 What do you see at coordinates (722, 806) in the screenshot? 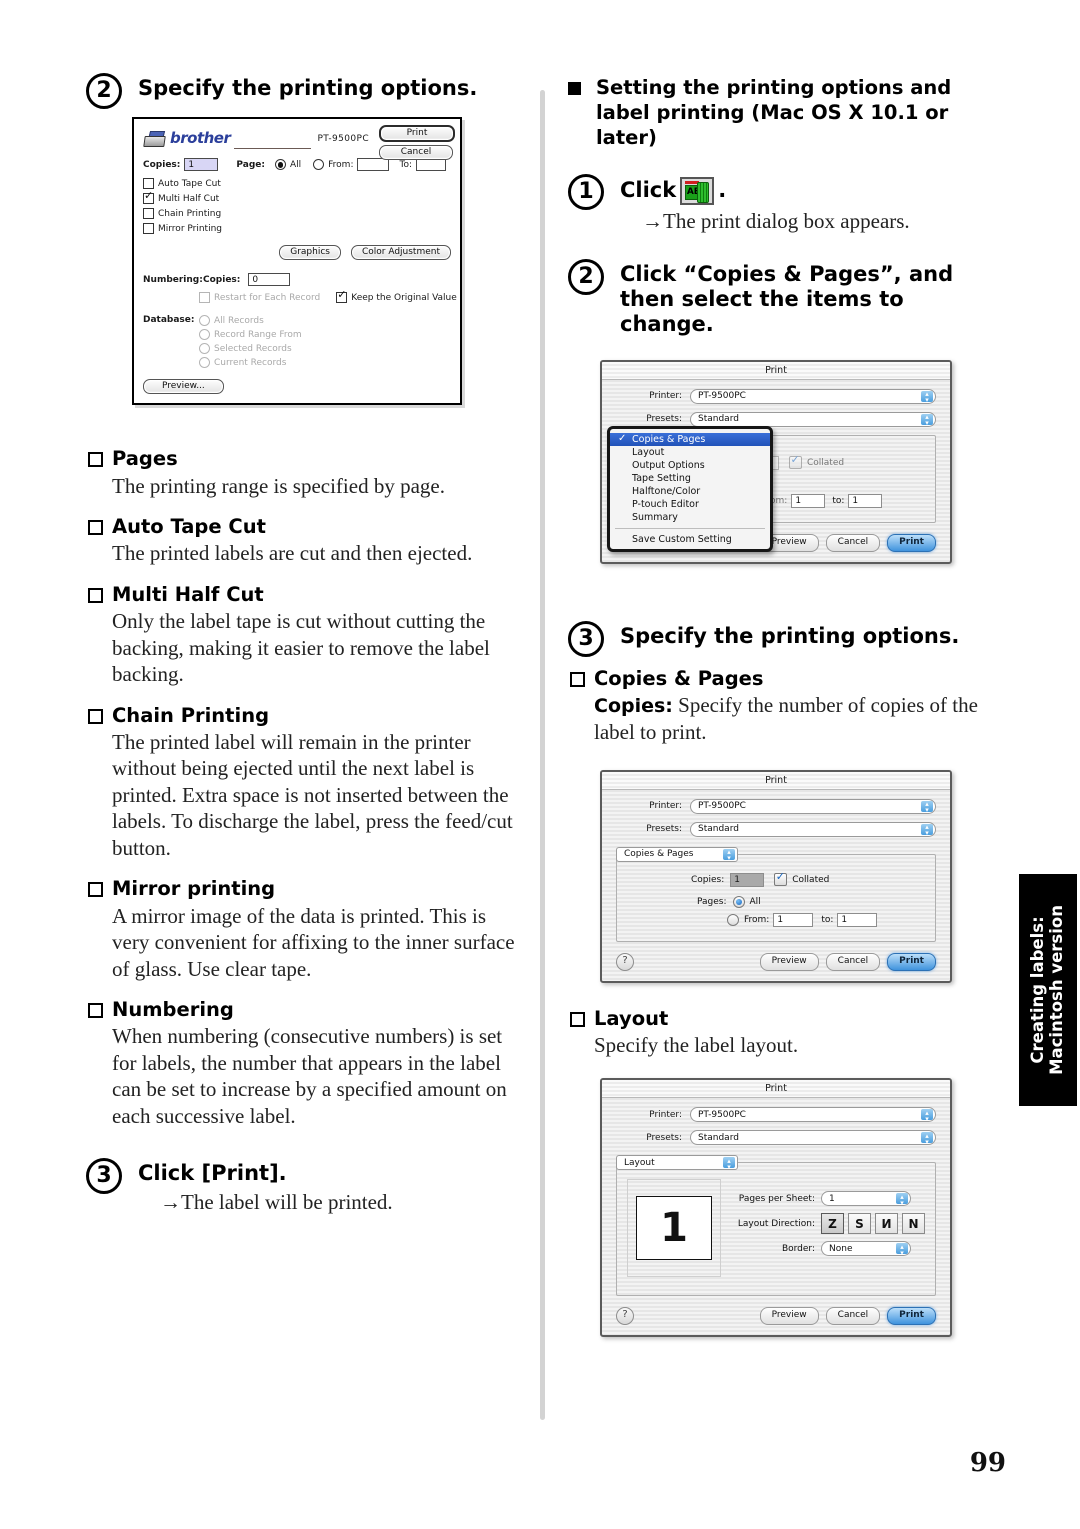
I see `printer-value: PT-9500PC` at bounding box center [722, 806].